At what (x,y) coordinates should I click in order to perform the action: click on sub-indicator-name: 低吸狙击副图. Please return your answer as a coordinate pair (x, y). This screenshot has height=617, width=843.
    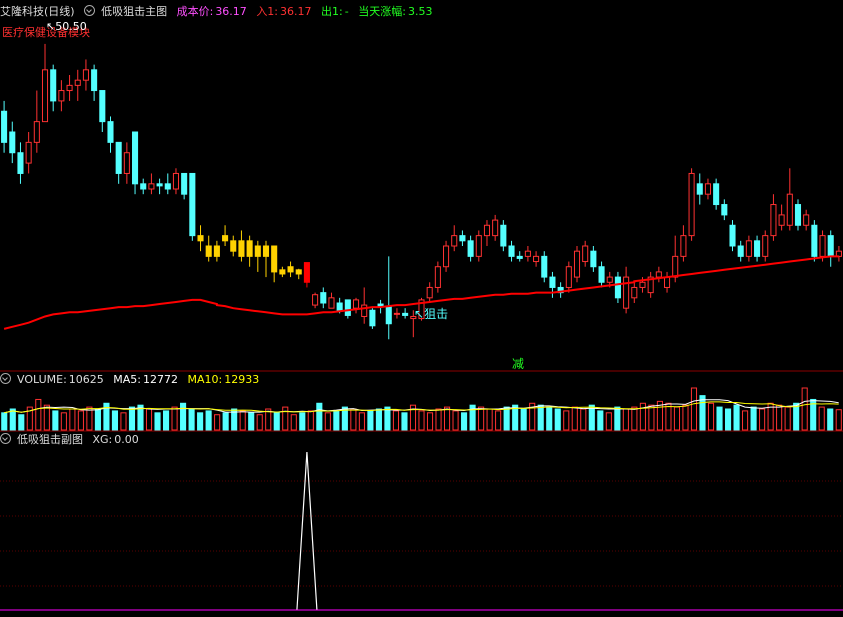
    Looking at the image, I should click on (50, 439).